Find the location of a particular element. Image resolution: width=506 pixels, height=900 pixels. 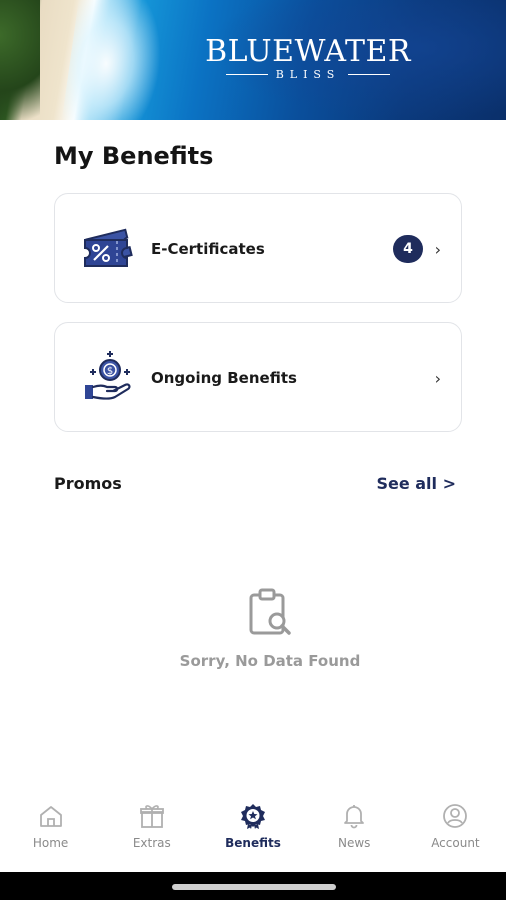

ongoing-benefits-label: Ongoing Benefits is located at coordinates (224, 378).